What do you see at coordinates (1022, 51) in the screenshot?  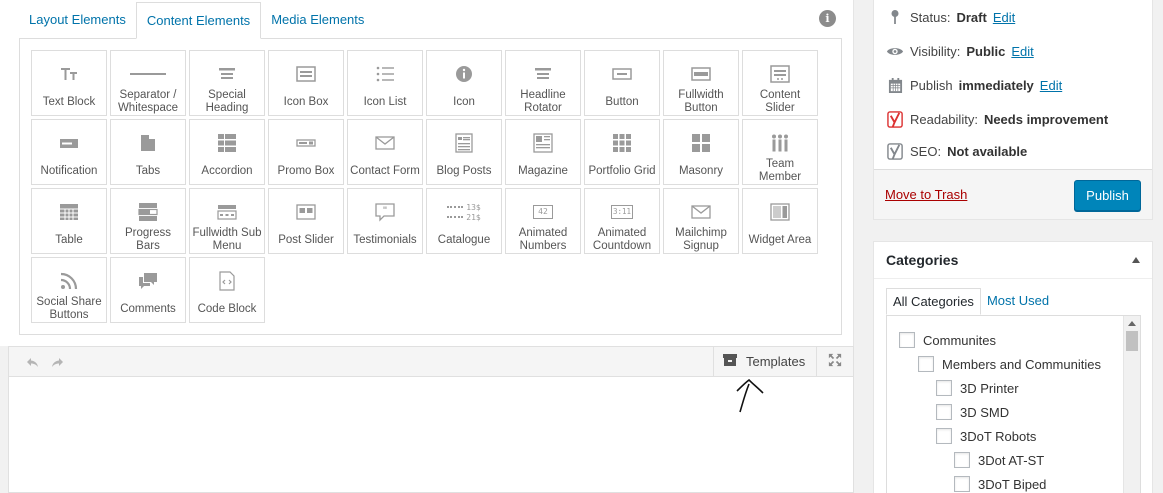 I see `visibility-edit-link: Edit` at bounding box center [1022, 51].